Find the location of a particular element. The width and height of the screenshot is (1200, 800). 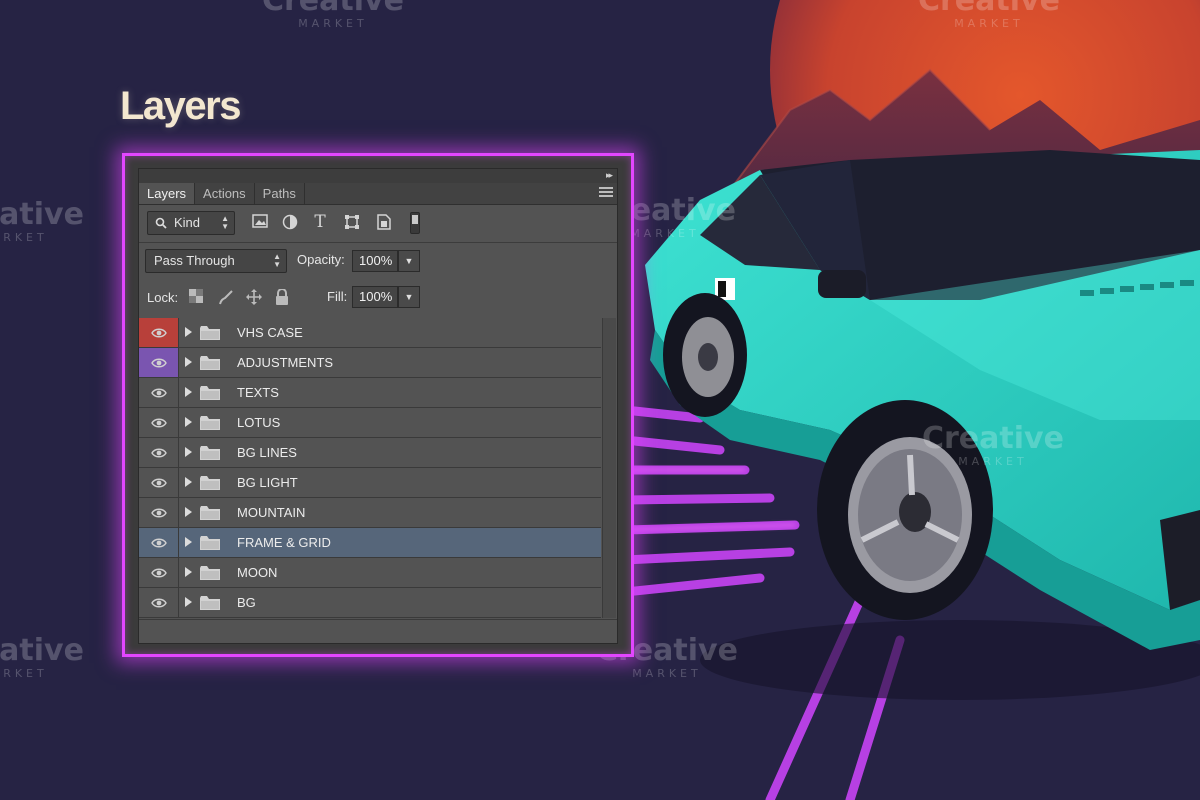

search-icon is located at coordinates (161, 223).